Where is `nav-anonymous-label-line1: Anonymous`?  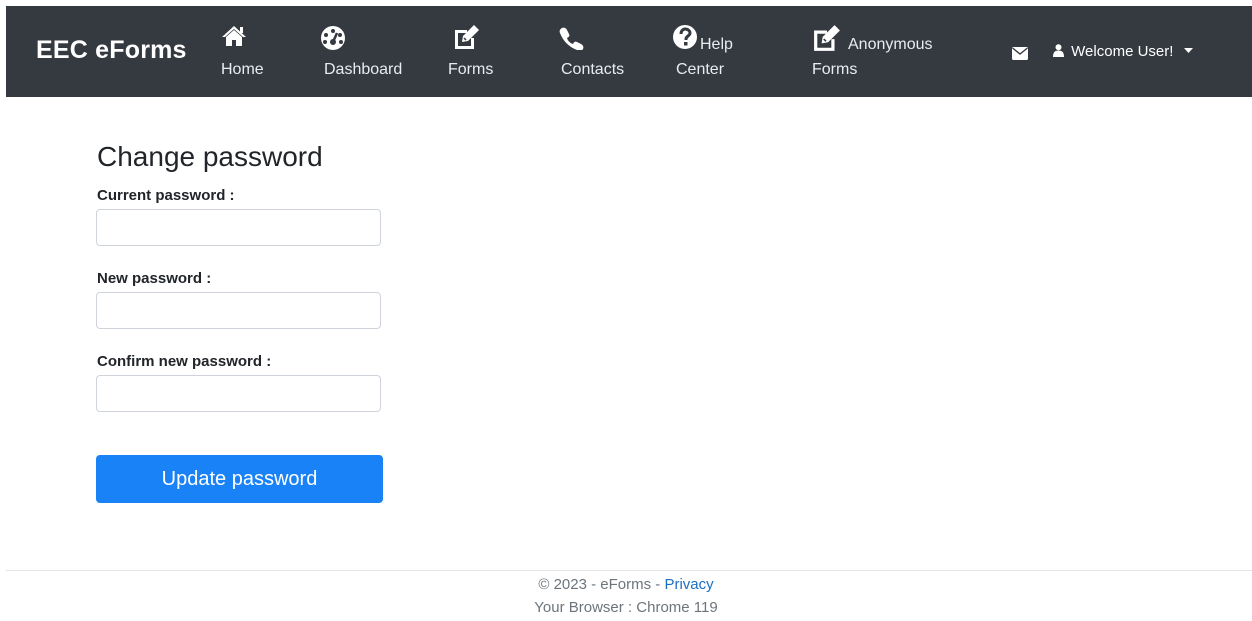
nav-anonymous-label-line1: Anonymous is located at coordinates (890, 44).